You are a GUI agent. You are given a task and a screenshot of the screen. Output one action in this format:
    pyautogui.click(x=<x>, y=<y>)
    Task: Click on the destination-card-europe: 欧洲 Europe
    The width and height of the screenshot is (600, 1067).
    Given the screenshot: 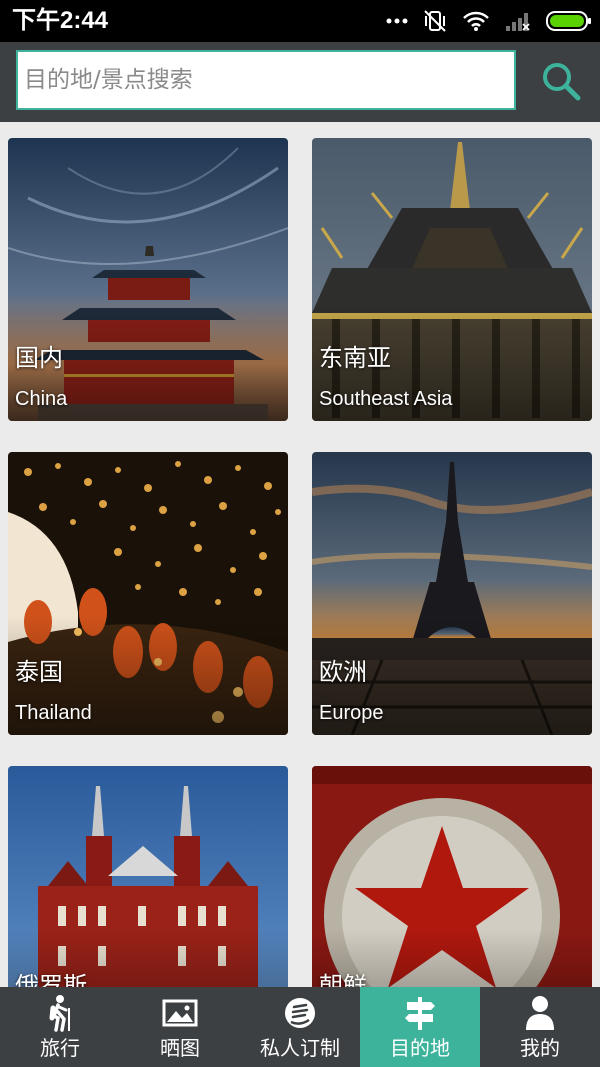 What is the action you would take?
    pyautogui.click(x=452, y=593)
    